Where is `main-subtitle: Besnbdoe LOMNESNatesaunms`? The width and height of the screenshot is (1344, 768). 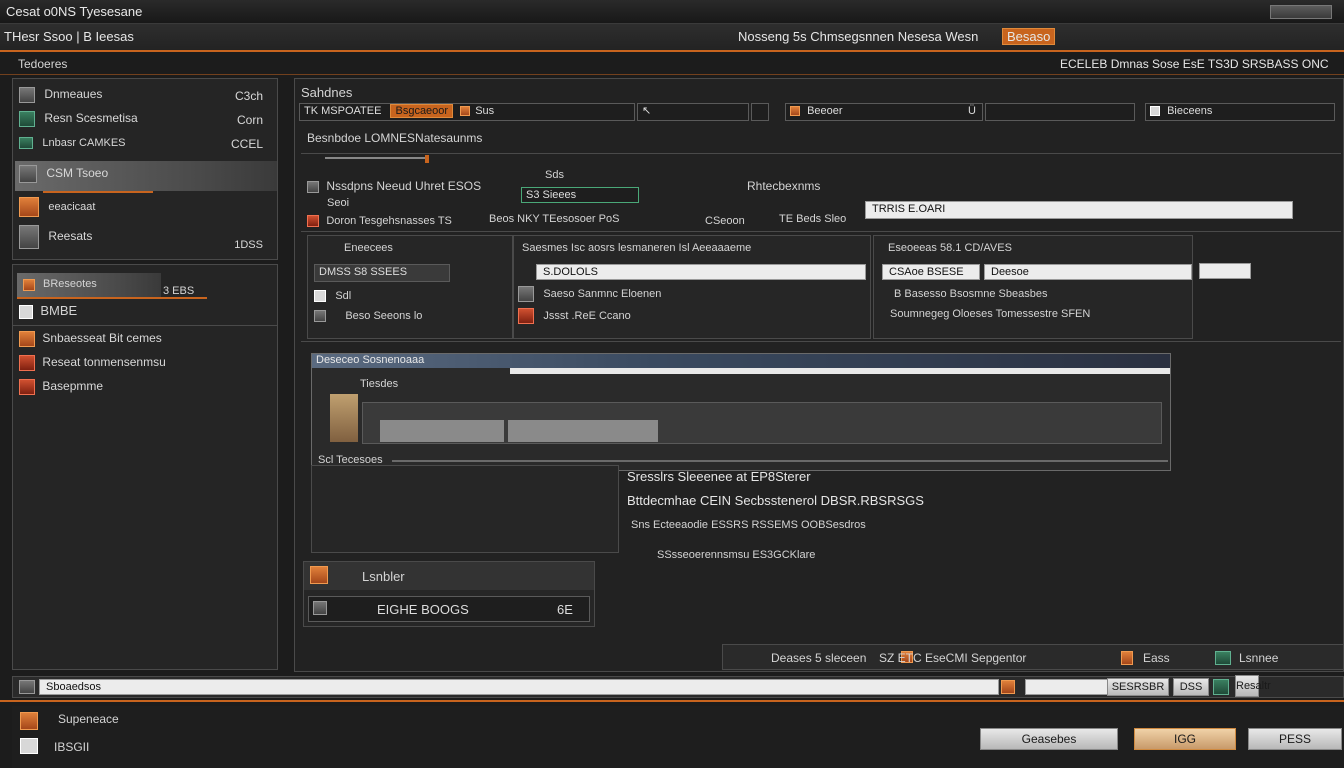
main-subtitle: Besnbdoe LOMNESNatesaunms is located at coordinates (395, 138).